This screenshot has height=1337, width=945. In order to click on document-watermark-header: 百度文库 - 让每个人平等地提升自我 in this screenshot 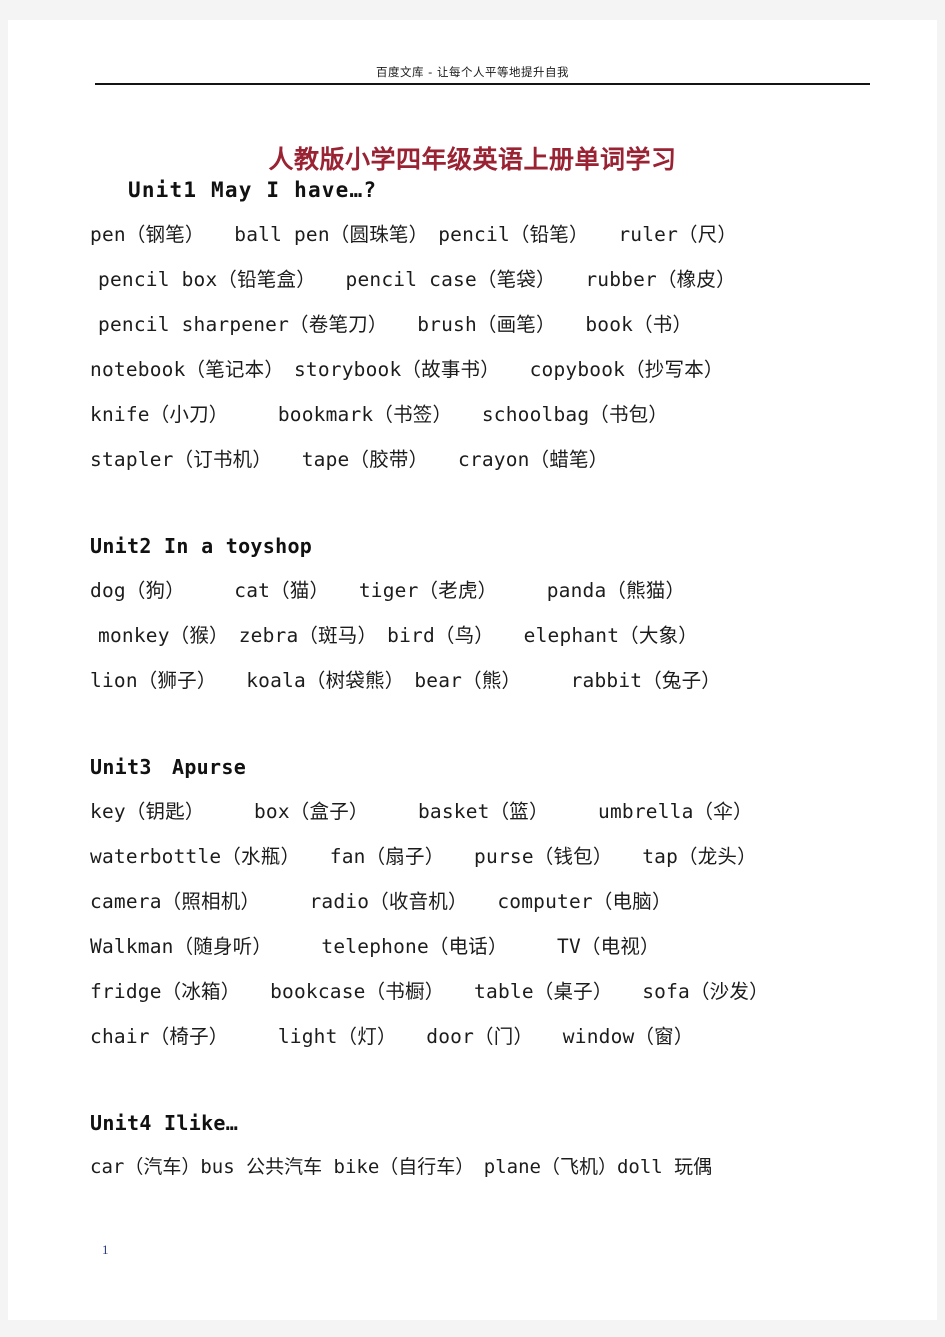, I will do `click(472, 72)`.